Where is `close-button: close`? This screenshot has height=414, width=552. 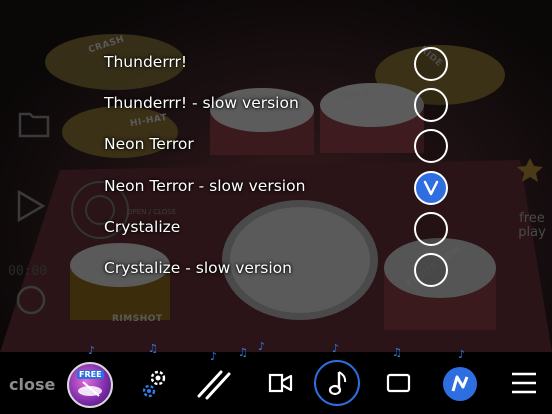
close-button: close is located at coordinates (32, 384).